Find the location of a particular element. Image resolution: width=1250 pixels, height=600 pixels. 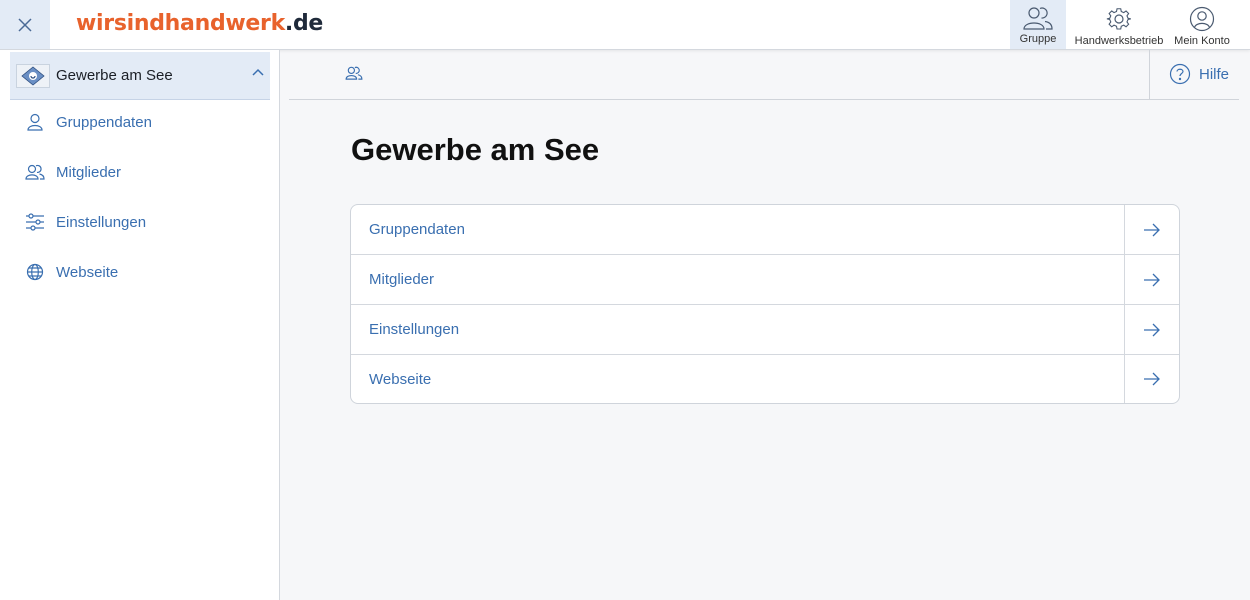

user-icon is located at coordinates (35, 122).